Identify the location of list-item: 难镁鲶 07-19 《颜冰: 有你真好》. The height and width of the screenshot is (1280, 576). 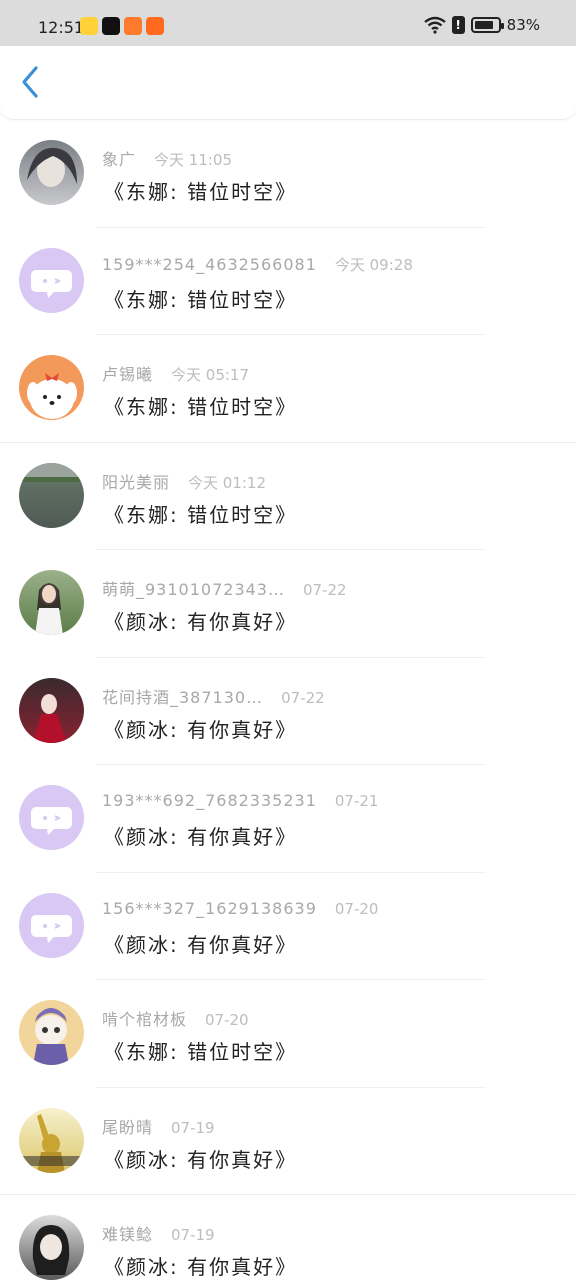
(288, 1237).